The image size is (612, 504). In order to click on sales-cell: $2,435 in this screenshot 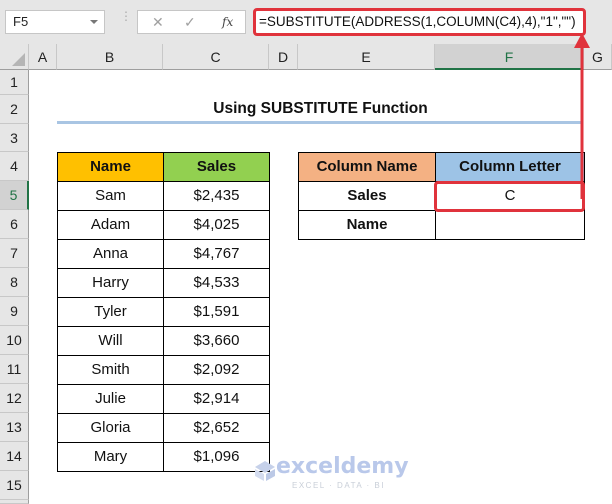, I will do `click(216, 196)`.